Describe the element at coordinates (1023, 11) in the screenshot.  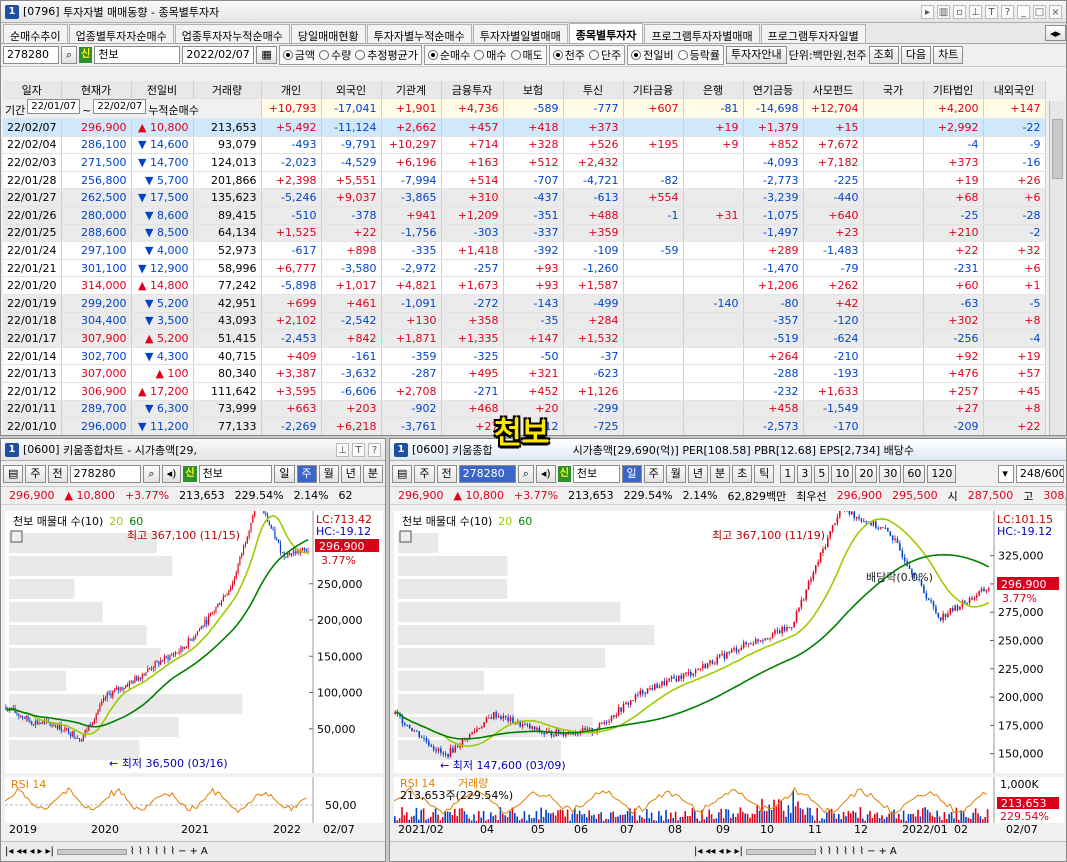
I see `minimize-icon: _` at that location.